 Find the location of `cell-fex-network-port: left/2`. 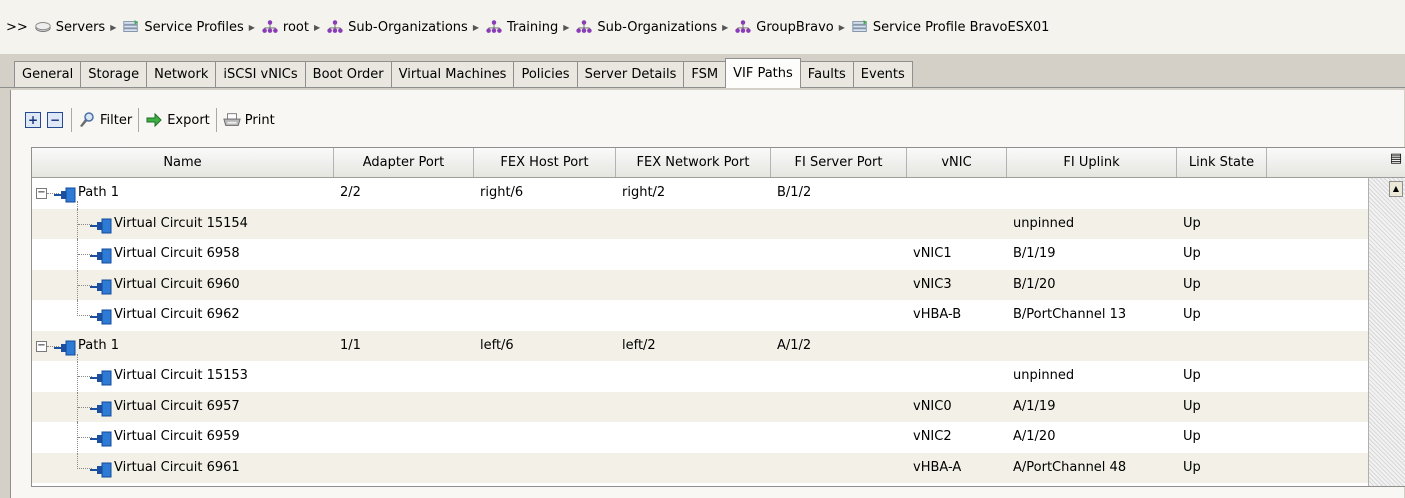

cell-fex-network-port: left/2 is located at coordinates (639, 345).